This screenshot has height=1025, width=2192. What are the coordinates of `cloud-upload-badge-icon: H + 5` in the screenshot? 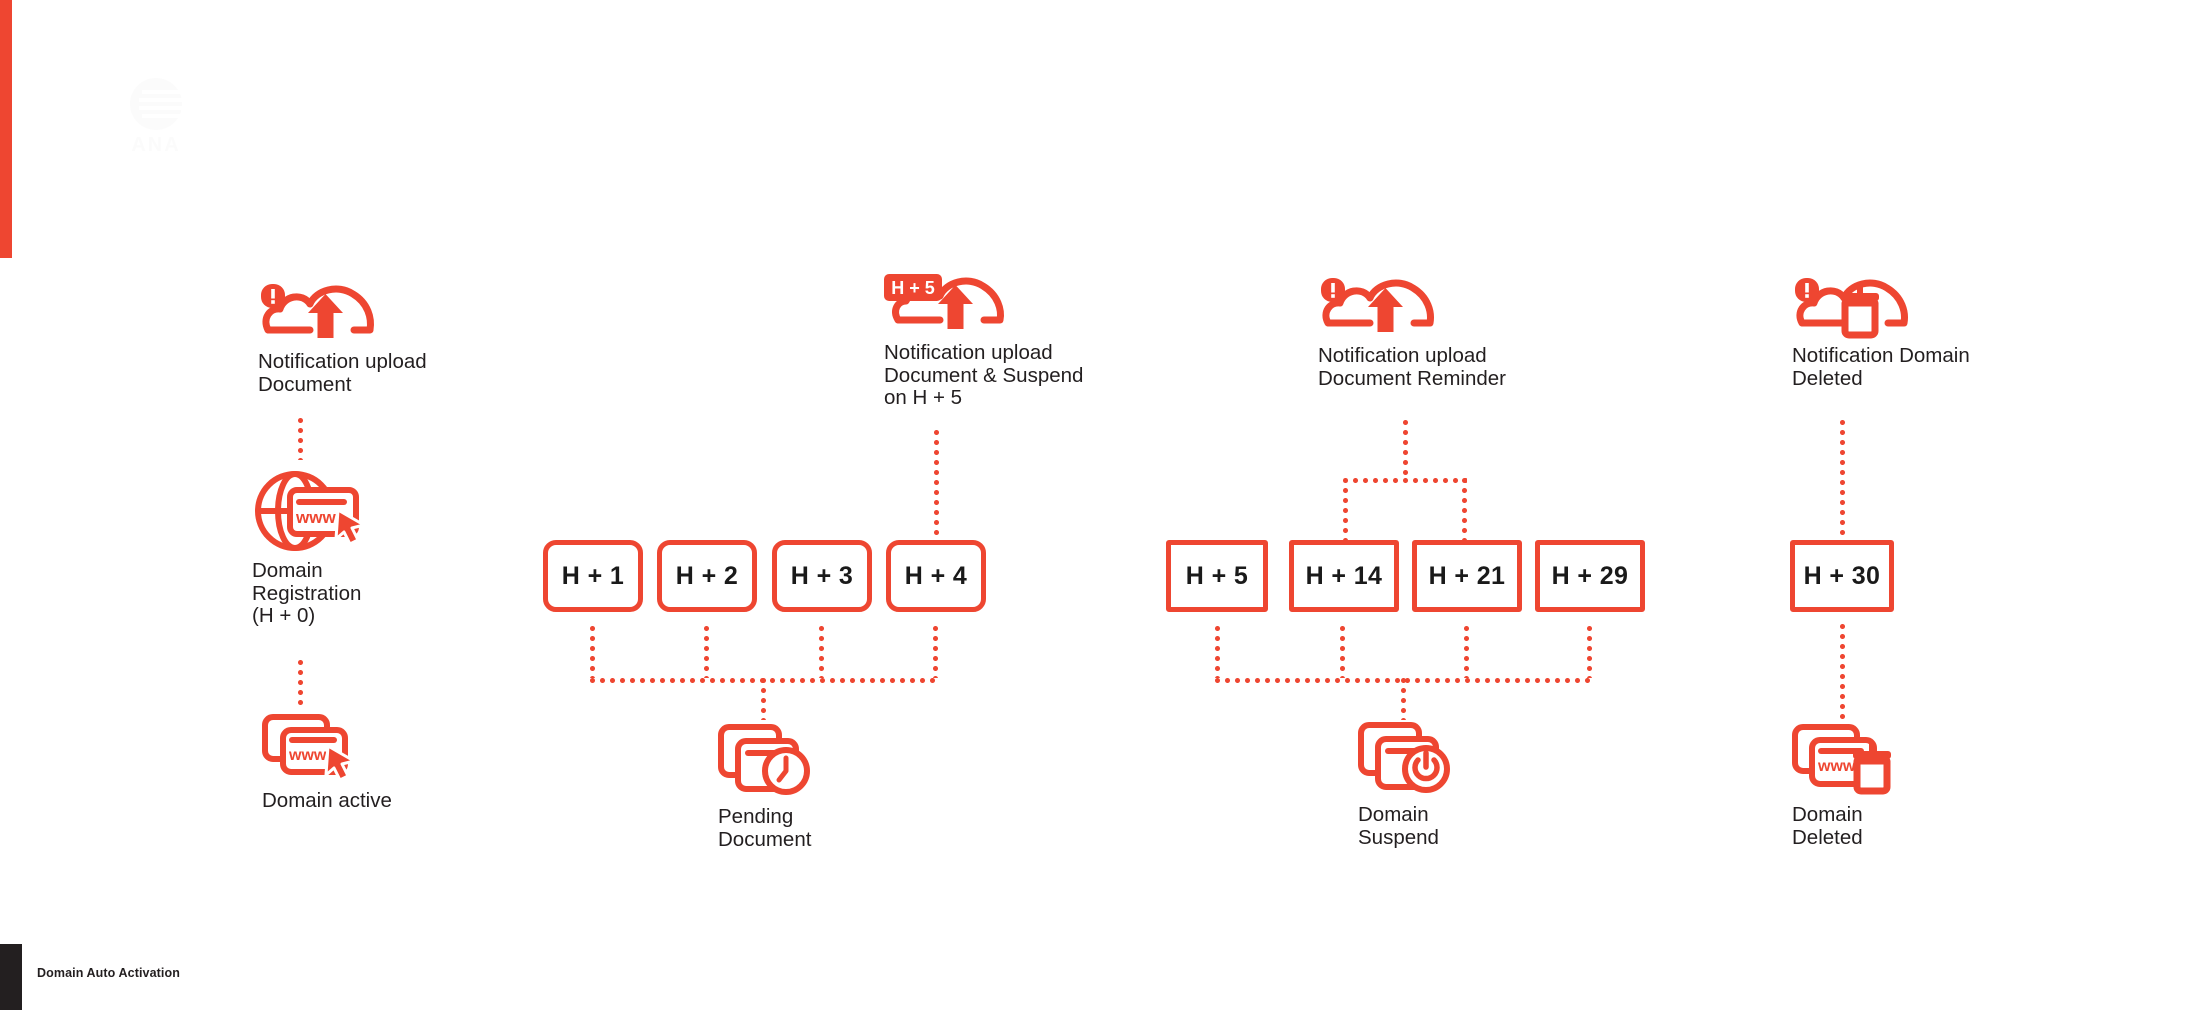 It's located at (944, 301).